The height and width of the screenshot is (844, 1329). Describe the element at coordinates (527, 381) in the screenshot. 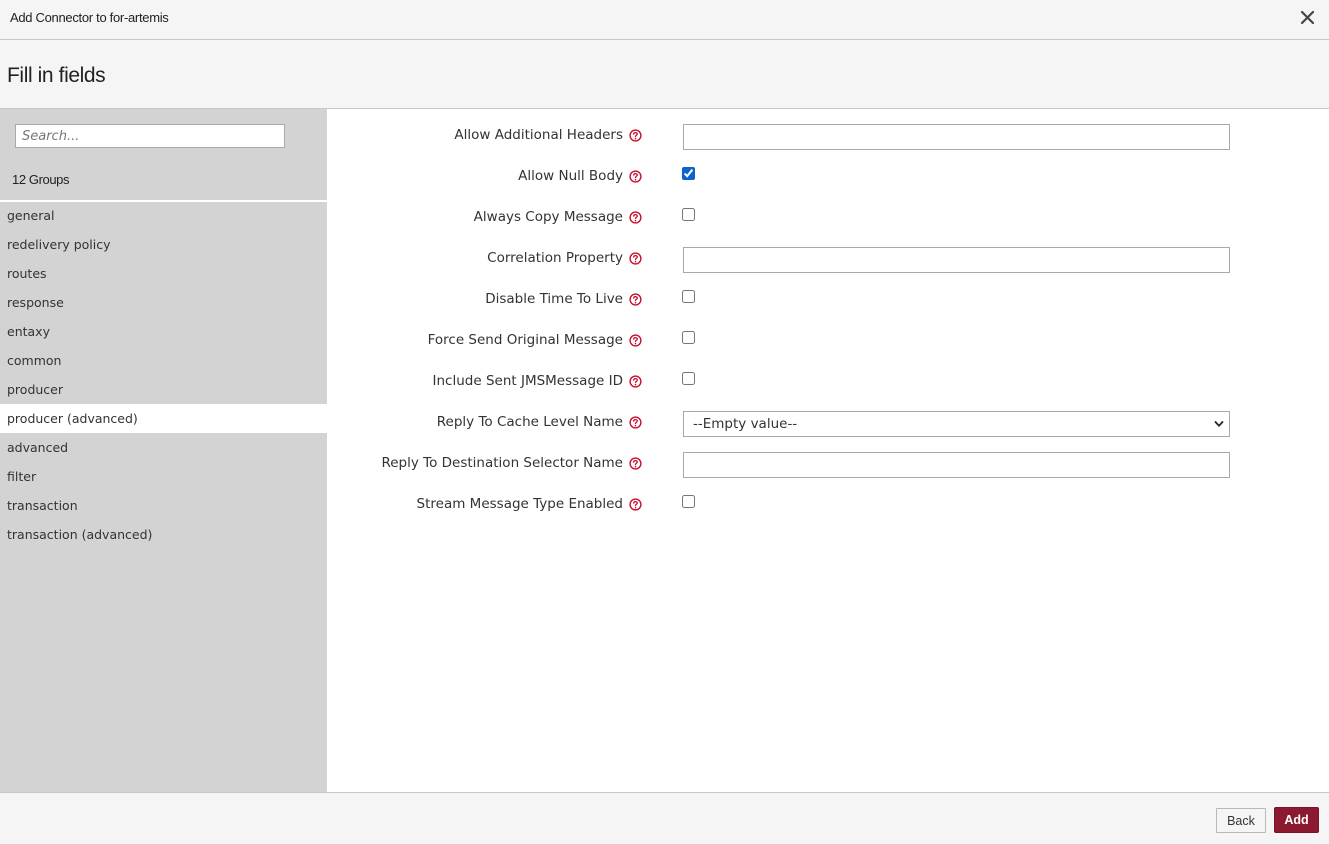

I see `field-label: Include Sent JMSMessage ID` at that location.